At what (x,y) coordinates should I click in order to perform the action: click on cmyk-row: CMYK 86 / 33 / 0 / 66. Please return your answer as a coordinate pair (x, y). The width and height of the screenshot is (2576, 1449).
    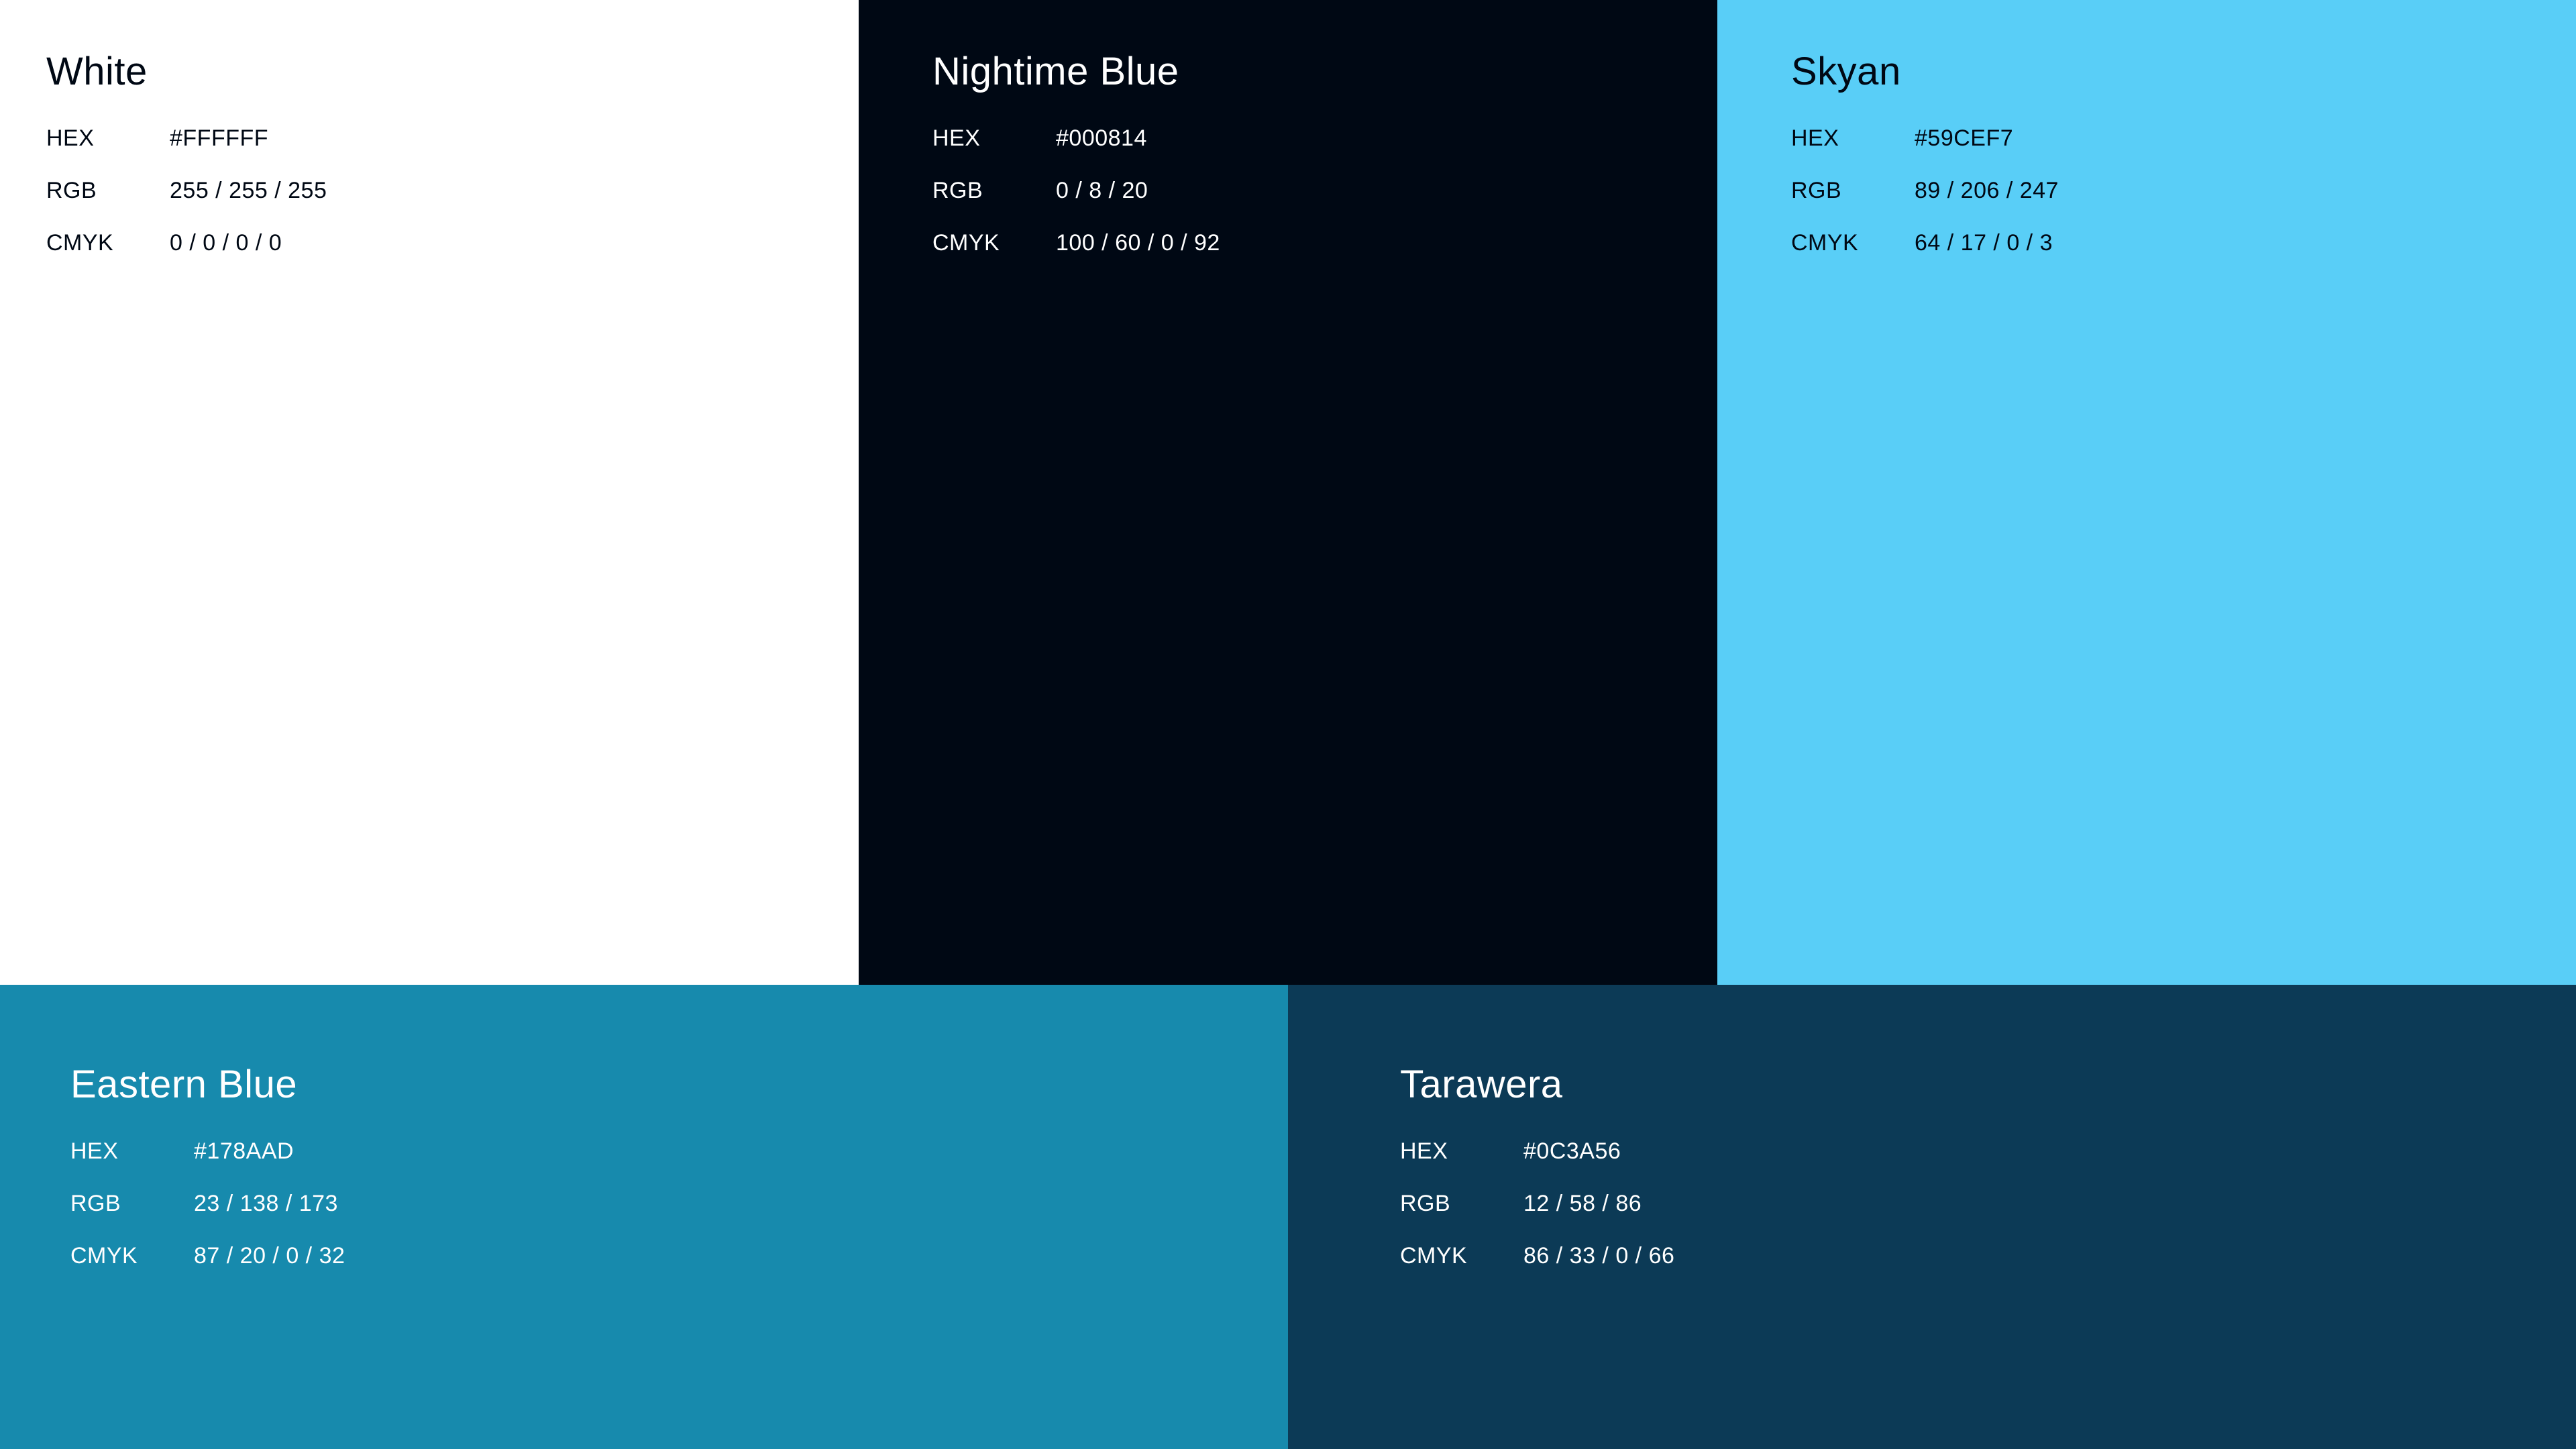
    Looking at the image, I should click on (1537, 1256).